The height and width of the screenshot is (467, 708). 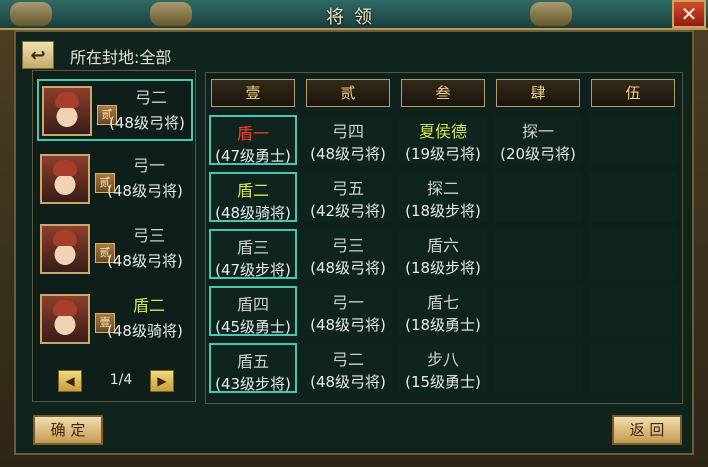 What do you see at coordinates (149, 235) in the screenshot?
I see `general-name: 弓三` at bounding box center [149, 235].